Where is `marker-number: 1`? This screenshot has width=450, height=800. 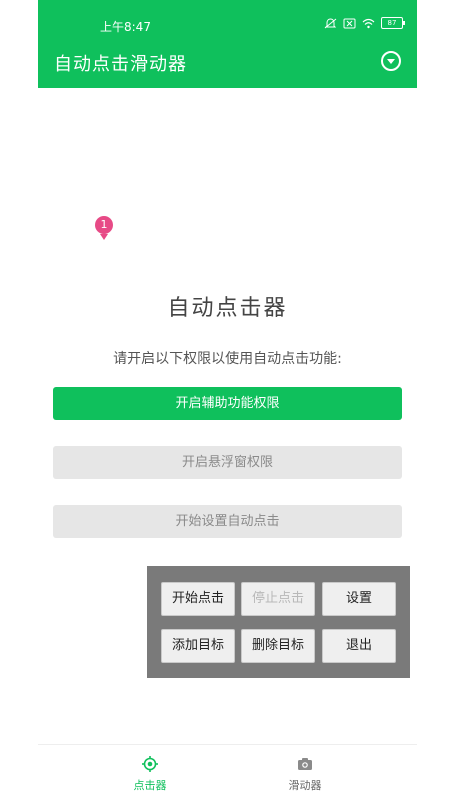 marker-number: 1 is located at coordinates (104, 225).